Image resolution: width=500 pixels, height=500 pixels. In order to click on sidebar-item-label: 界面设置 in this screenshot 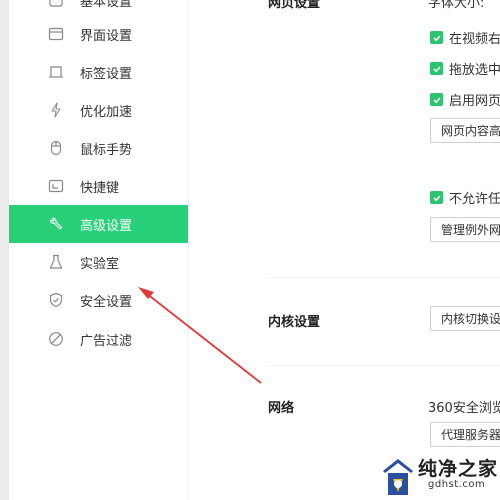, I will do `click(106, 36)`.